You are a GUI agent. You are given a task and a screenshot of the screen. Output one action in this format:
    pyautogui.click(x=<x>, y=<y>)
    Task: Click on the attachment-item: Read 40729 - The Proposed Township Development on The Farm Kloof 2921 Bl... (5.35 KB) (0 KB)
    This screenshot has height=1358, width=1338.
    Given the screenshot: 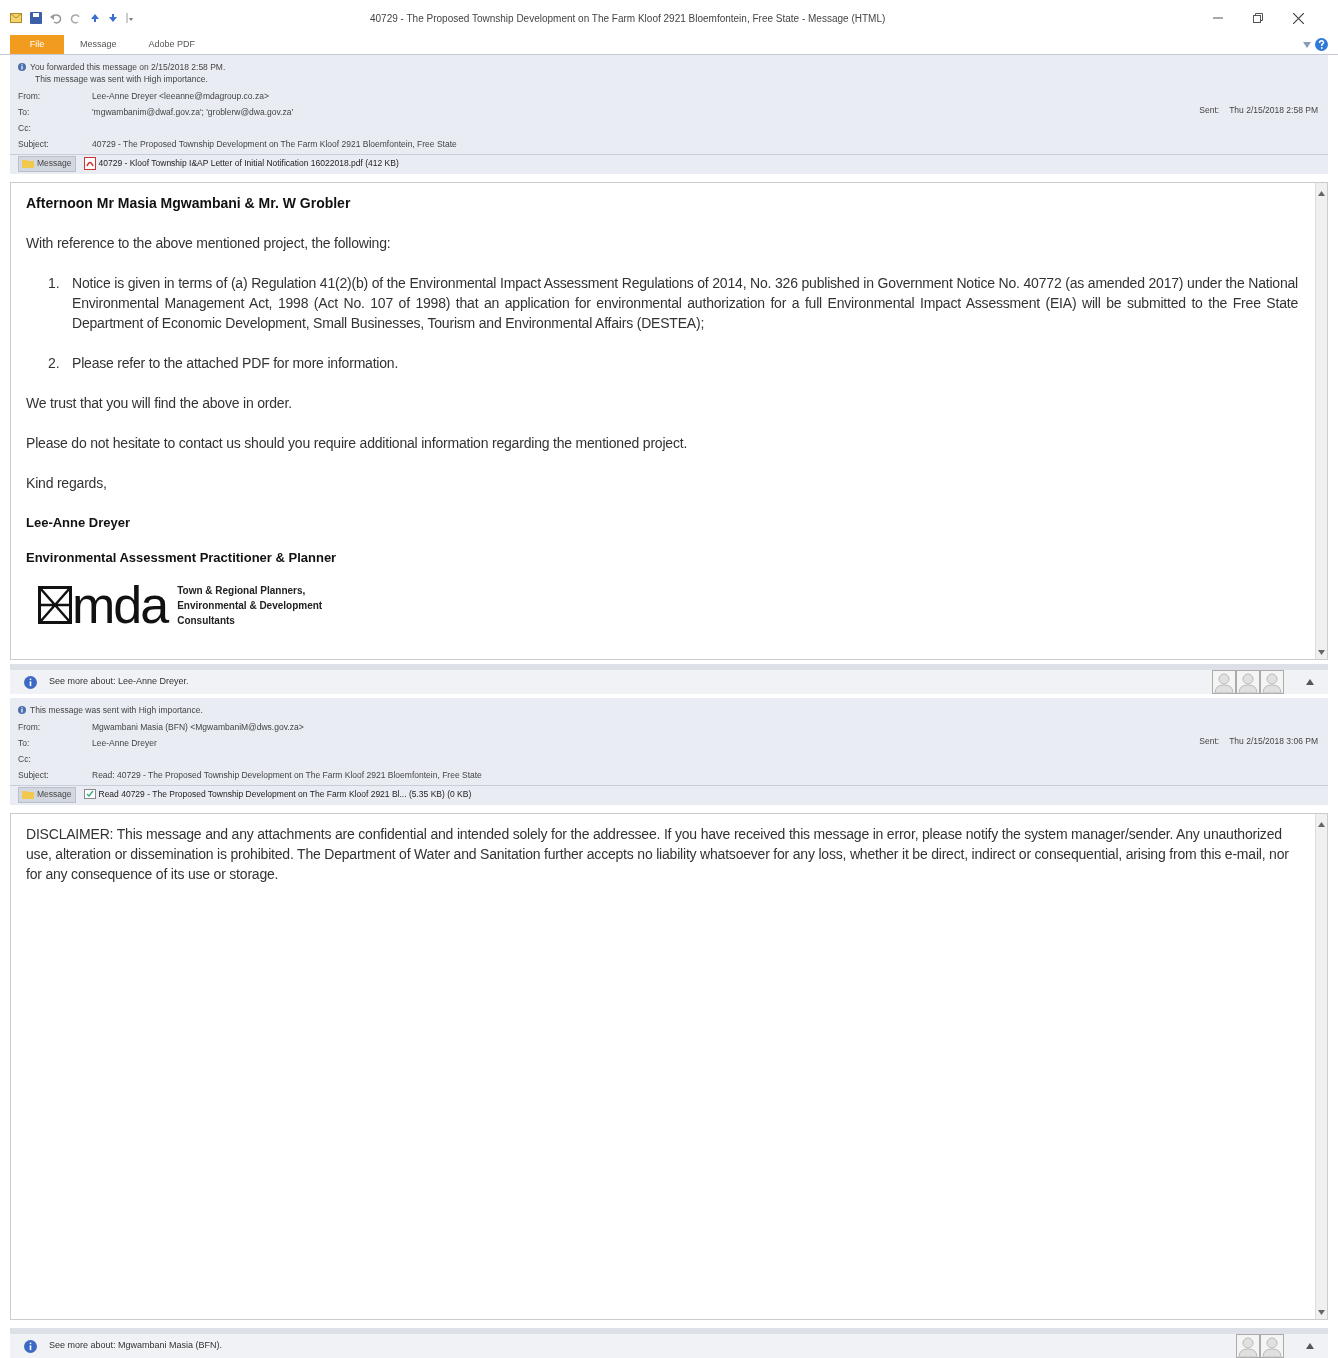 What is the action you would take?
    pyautogui.click(x=277, y=794)
    